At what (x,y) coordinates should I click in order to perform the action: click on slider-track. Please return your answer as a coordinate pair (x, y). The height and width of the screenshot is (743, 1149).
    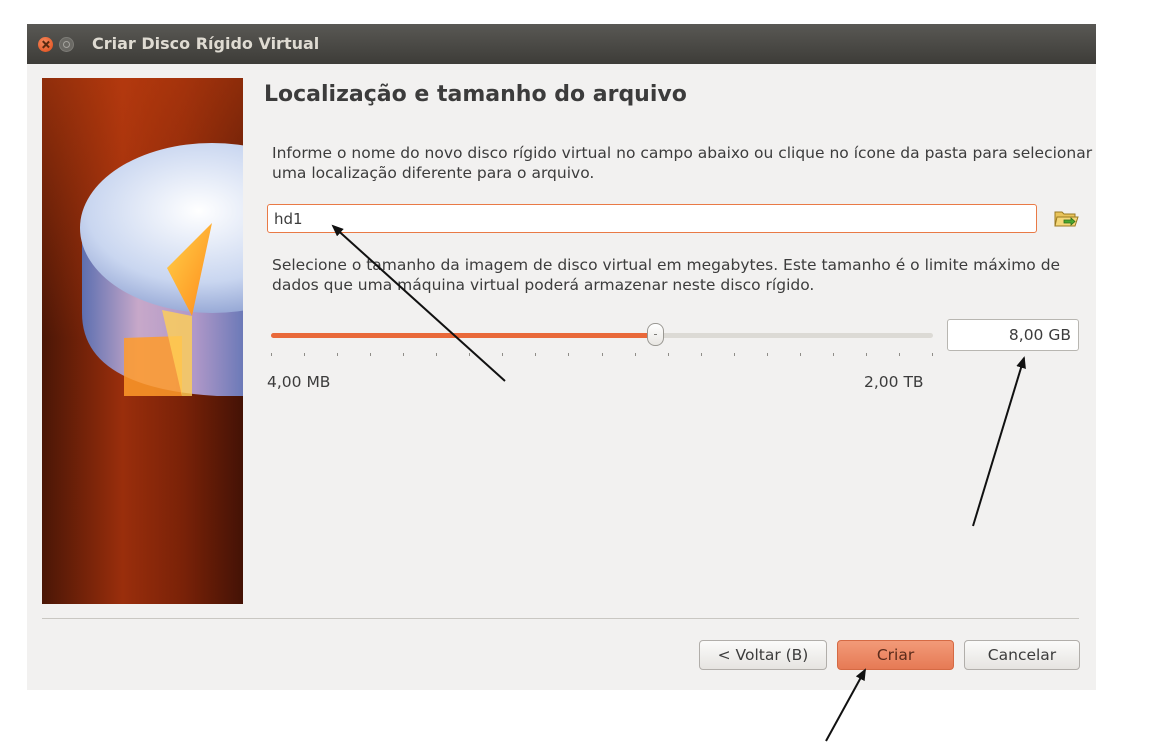
    Looking at the image, I should click on (602, 335).